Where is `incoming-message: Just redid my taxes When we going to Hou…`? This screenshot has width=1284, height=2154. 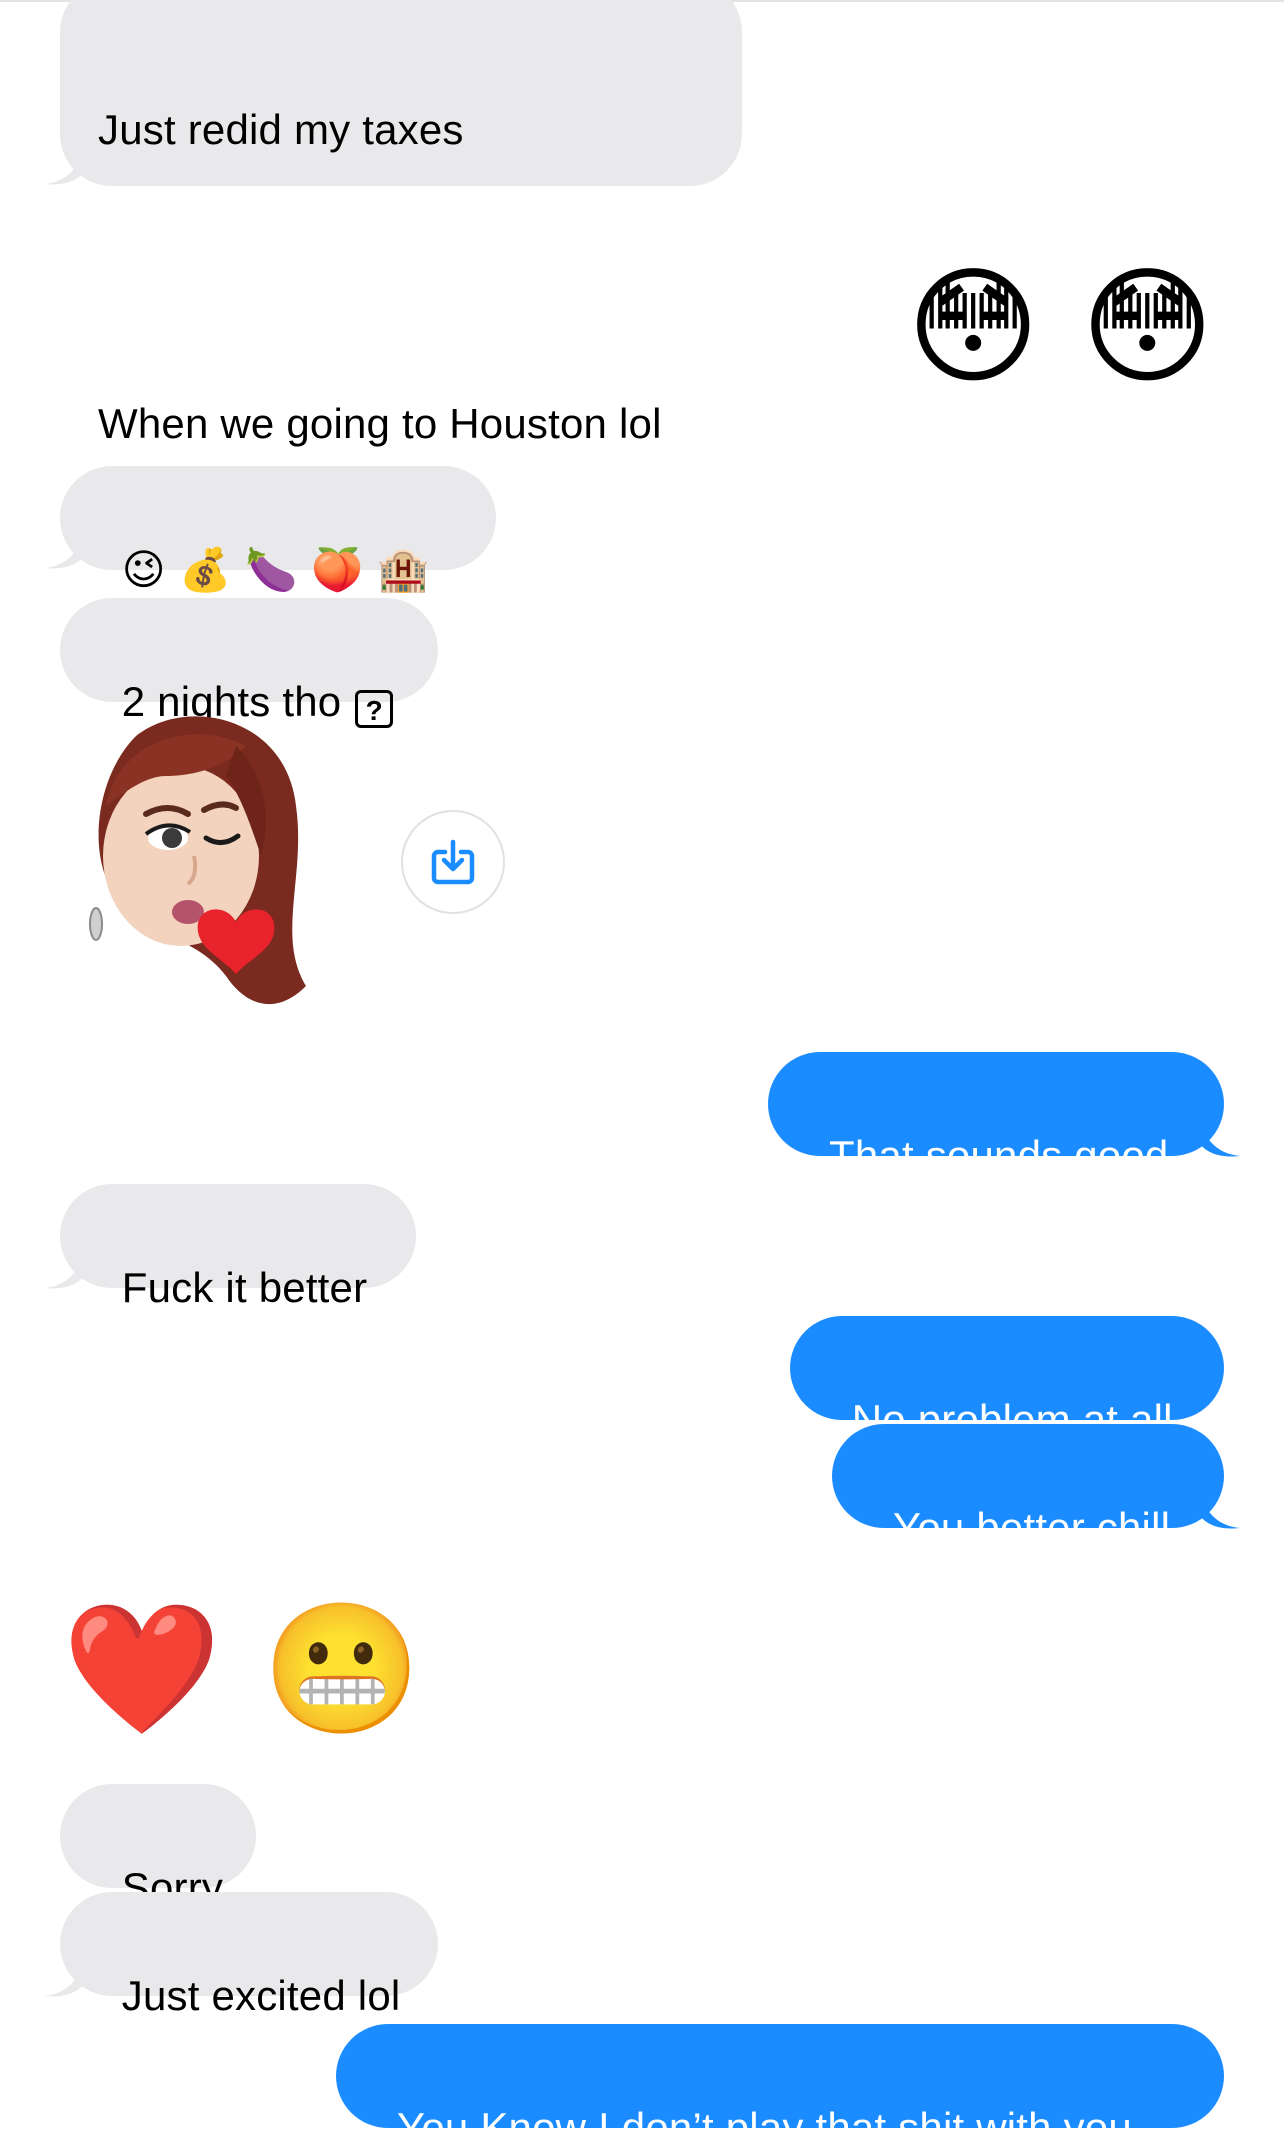 incoming-message: Just redid my taxes When we going to Hou… is located at coordinates (401, 223).